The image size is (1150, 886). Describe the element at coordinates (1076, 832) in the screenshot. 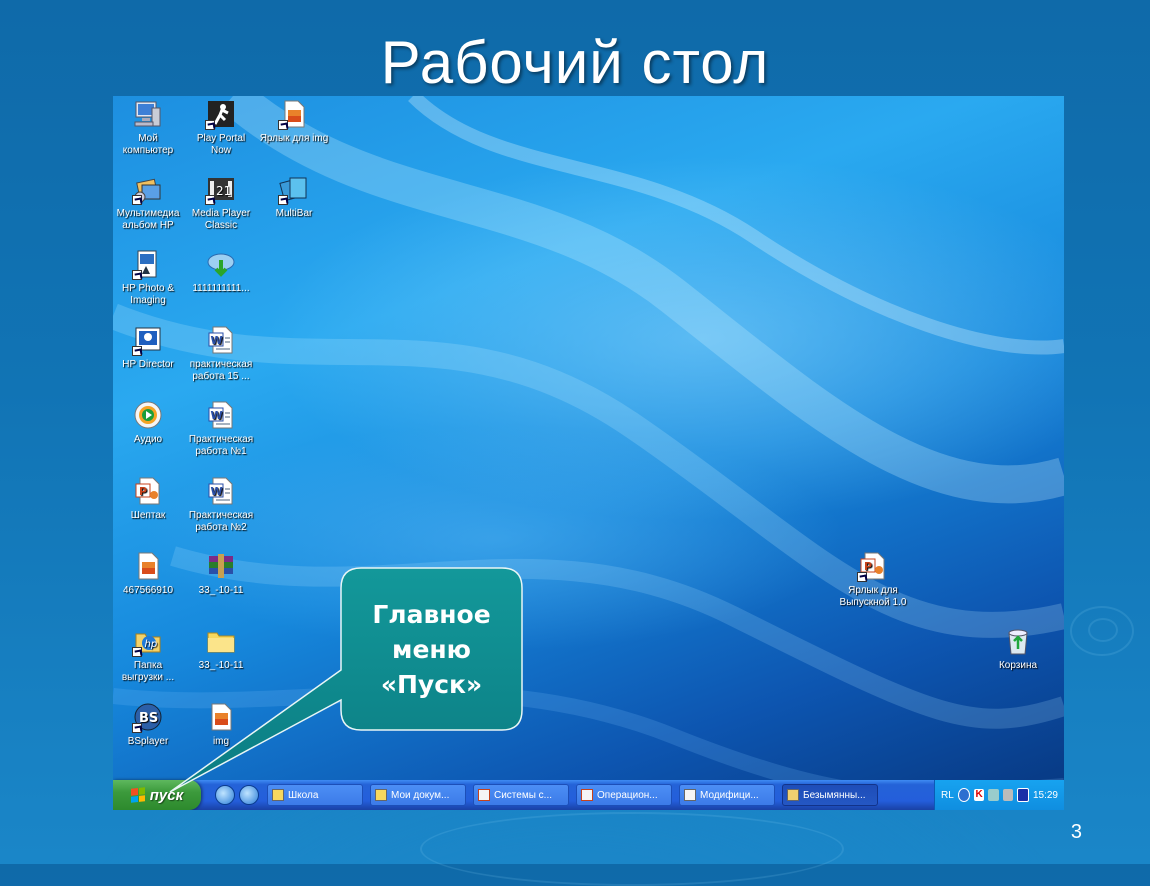

I see `page-number: 3` at that location.